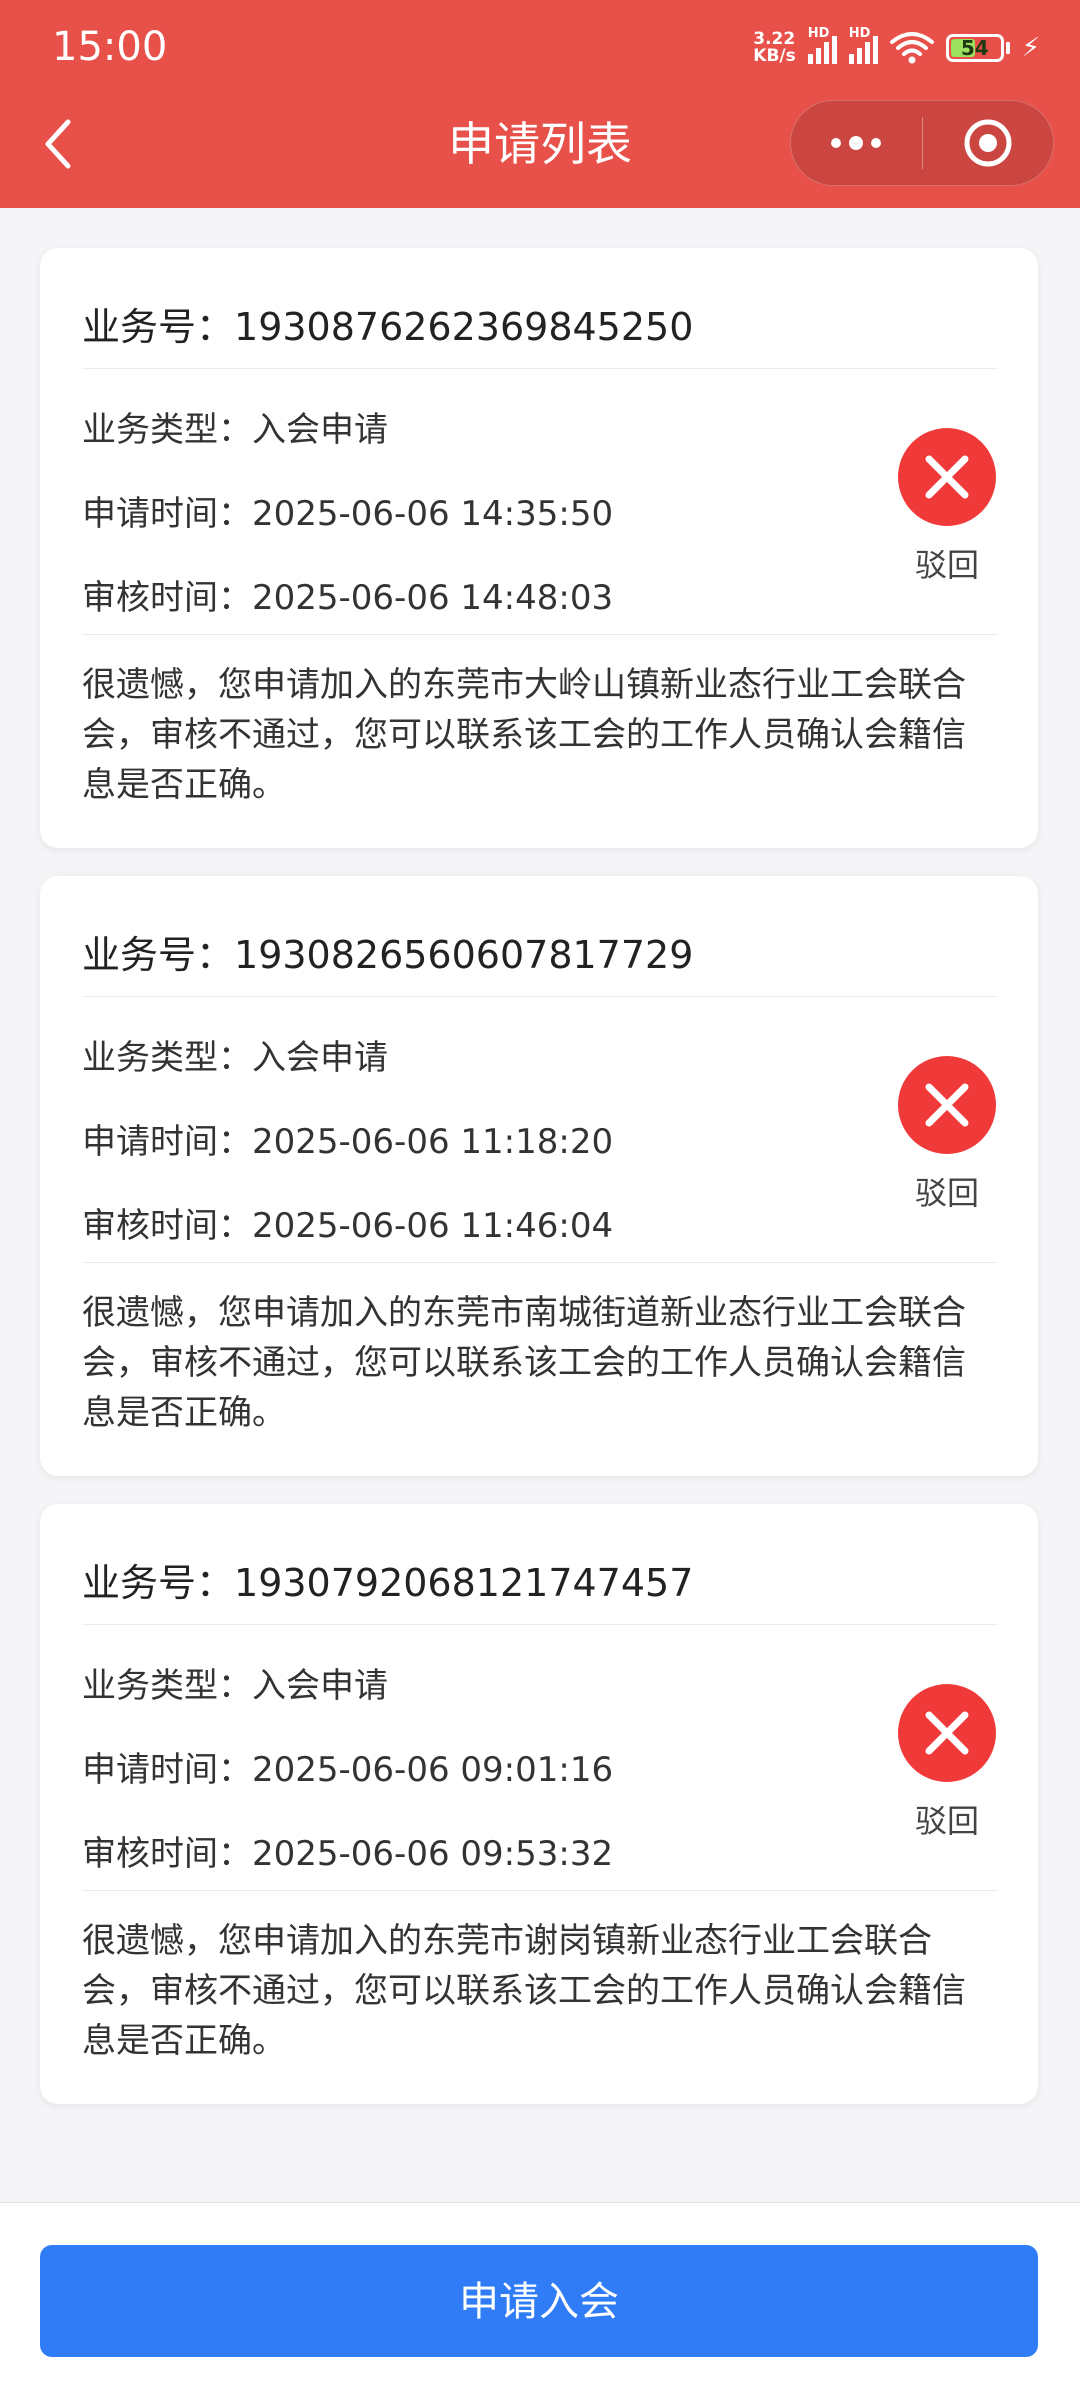  I want to click on more-button, so click(856, 143).